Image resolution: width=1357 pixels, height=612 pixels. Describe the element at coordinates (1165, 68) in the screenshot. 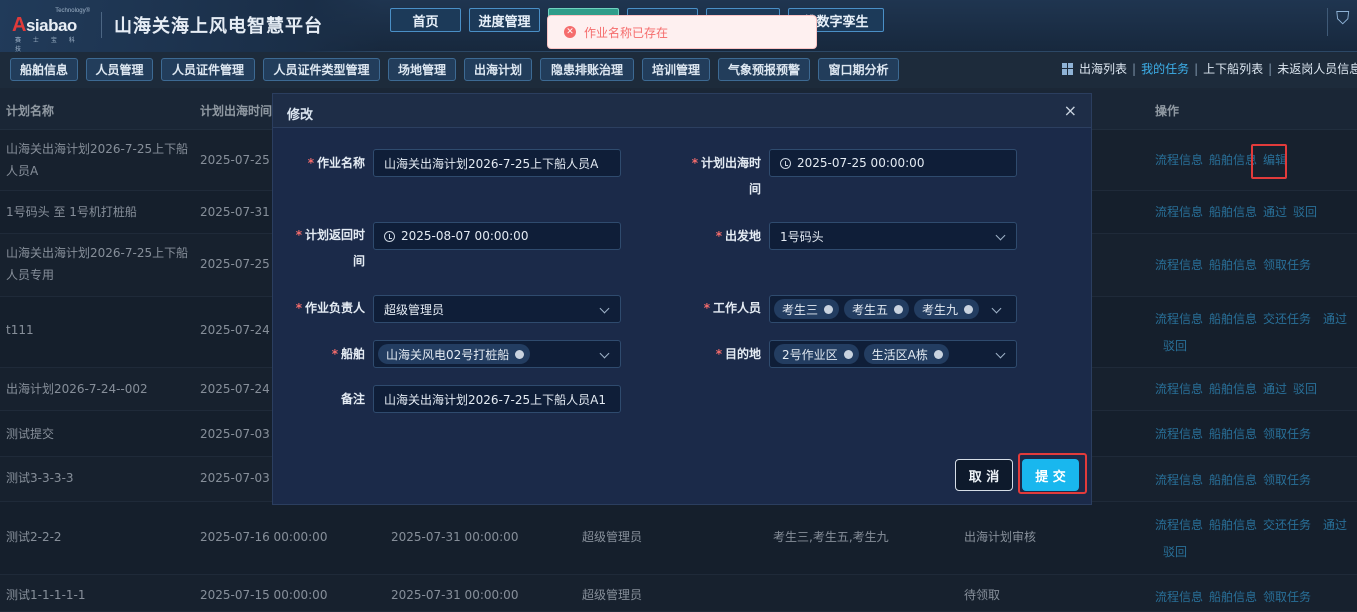

I see `quick-link-my-tasks: 我的任务` at that location.